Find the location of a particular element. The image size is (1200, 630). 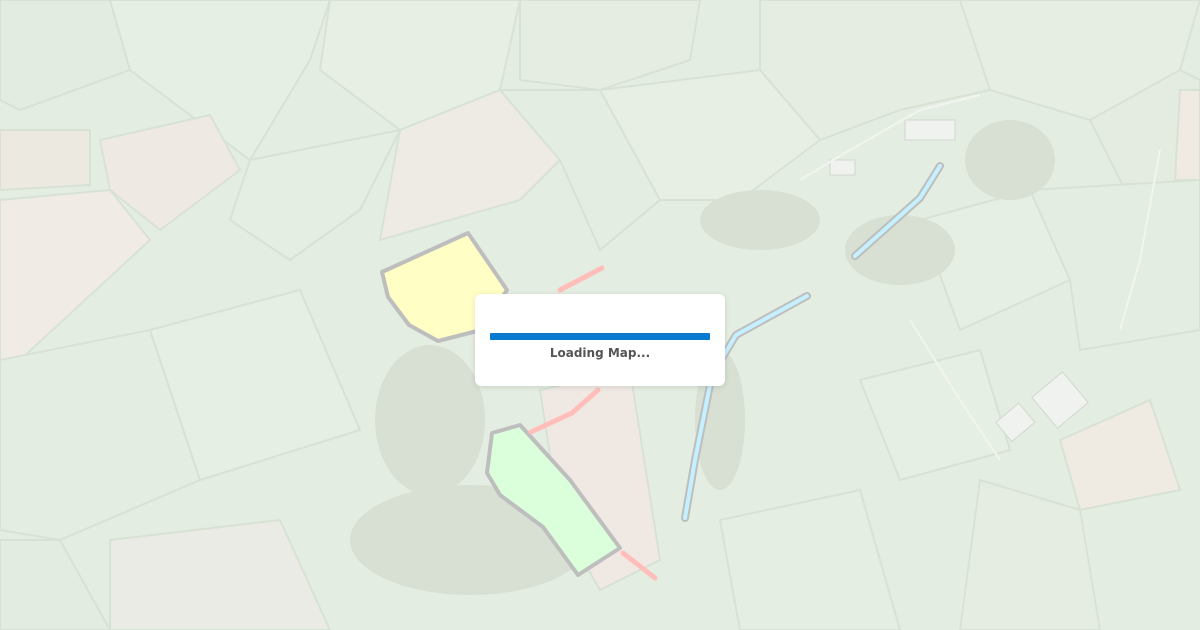

progress-track is located at coordinates (600, 336).